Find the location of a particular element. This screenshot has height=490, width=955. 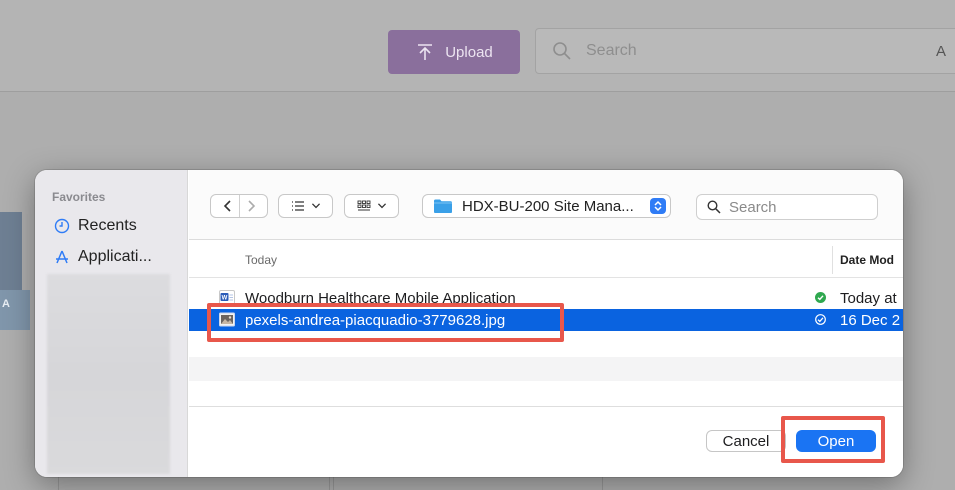

list-view-button is located at coordinates (305, 206).